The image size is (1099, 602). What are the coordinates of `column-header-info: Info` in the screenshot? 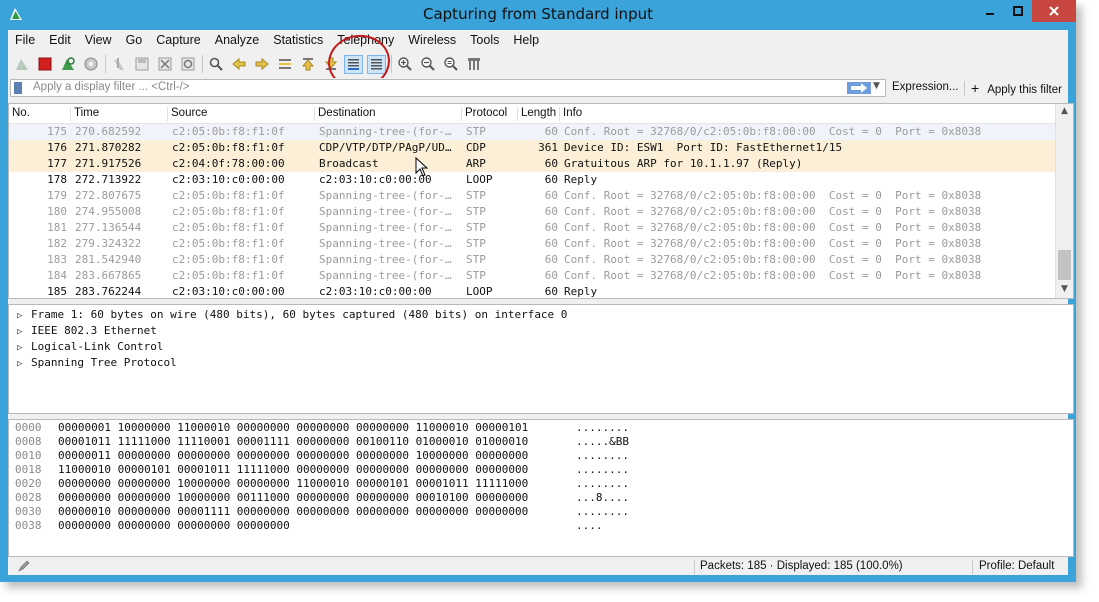 It's located at (808, 114).